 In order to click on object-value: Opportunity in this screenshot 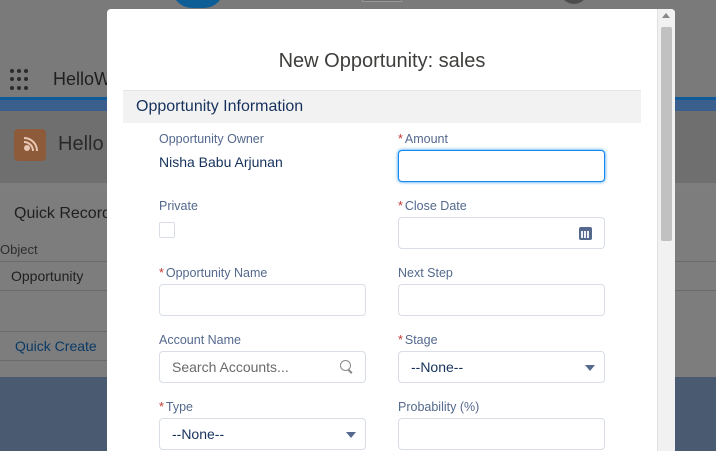, I will do `click(47, 276)`.